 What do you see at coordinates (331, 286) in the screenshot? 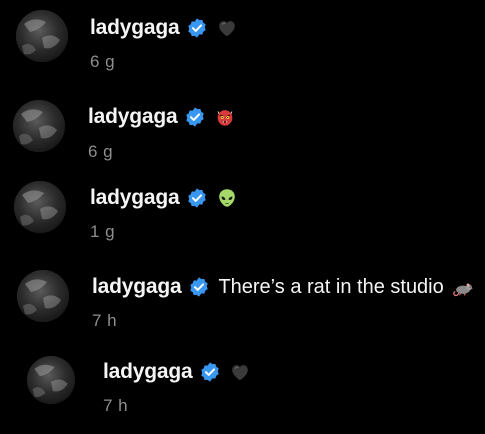
I see `comment-text: There’s a rat in the studio` at bounding box center [331, 286].